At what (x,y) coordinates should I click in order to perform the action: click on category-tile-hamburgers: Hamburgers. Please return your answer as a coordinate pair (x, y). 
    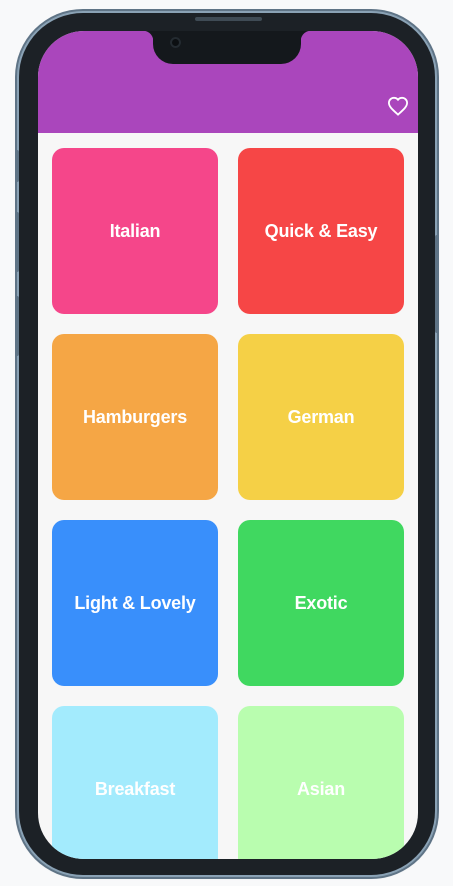
    Looking at the image, I should click on (135, 417).